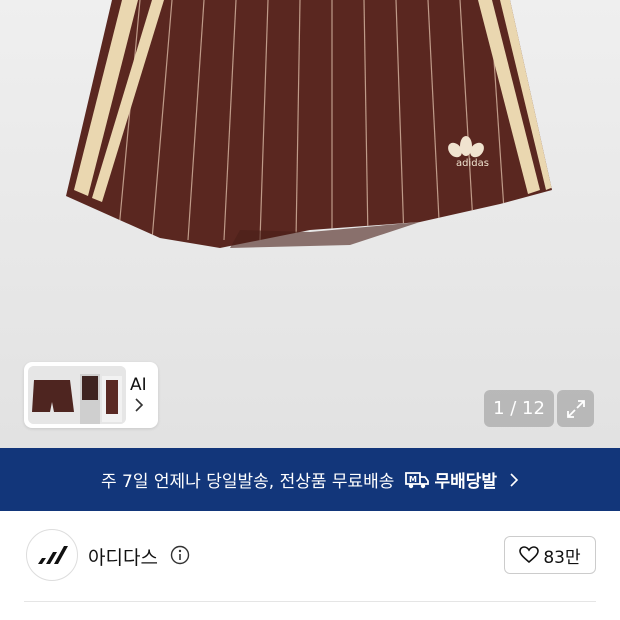 The width and height of the screenshot is (620, 620). Describe the element at coordinates (123, 556) in the screenshot. I see `brand-name: 아디다스` at that location.